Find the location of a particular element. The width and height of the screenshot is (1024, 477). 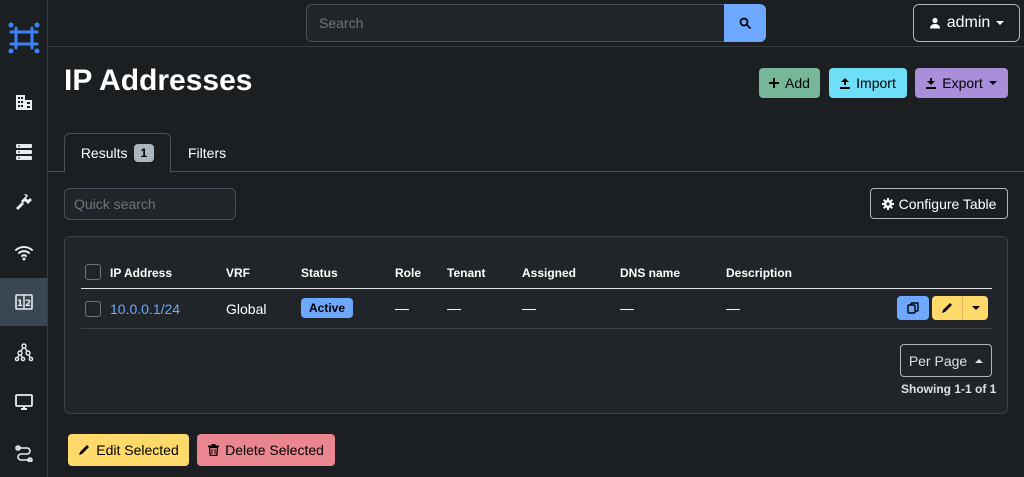

svg-text: 1 is located at coordinates (19, 304).